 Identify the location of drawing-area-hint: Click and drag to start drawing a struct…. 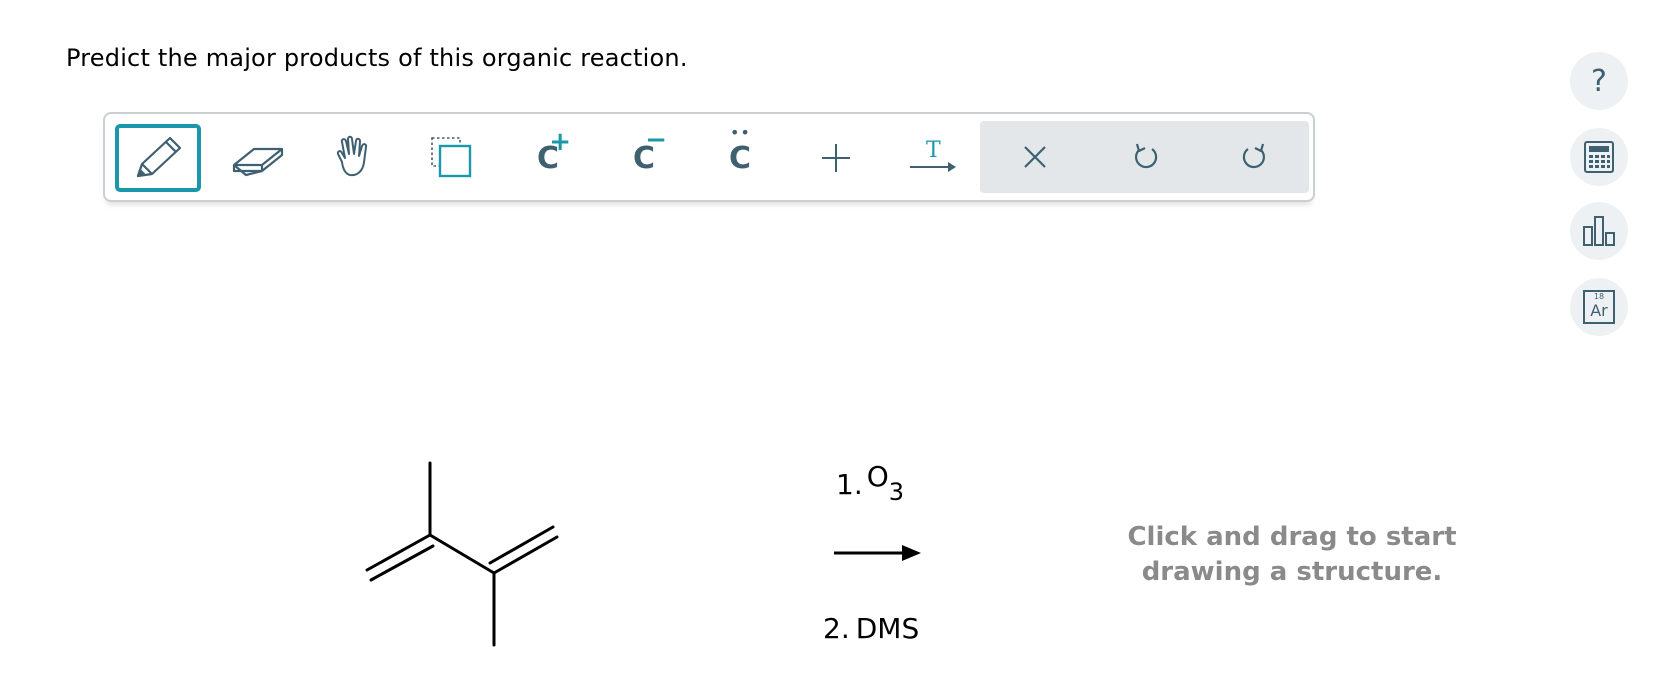
(1292, 555).